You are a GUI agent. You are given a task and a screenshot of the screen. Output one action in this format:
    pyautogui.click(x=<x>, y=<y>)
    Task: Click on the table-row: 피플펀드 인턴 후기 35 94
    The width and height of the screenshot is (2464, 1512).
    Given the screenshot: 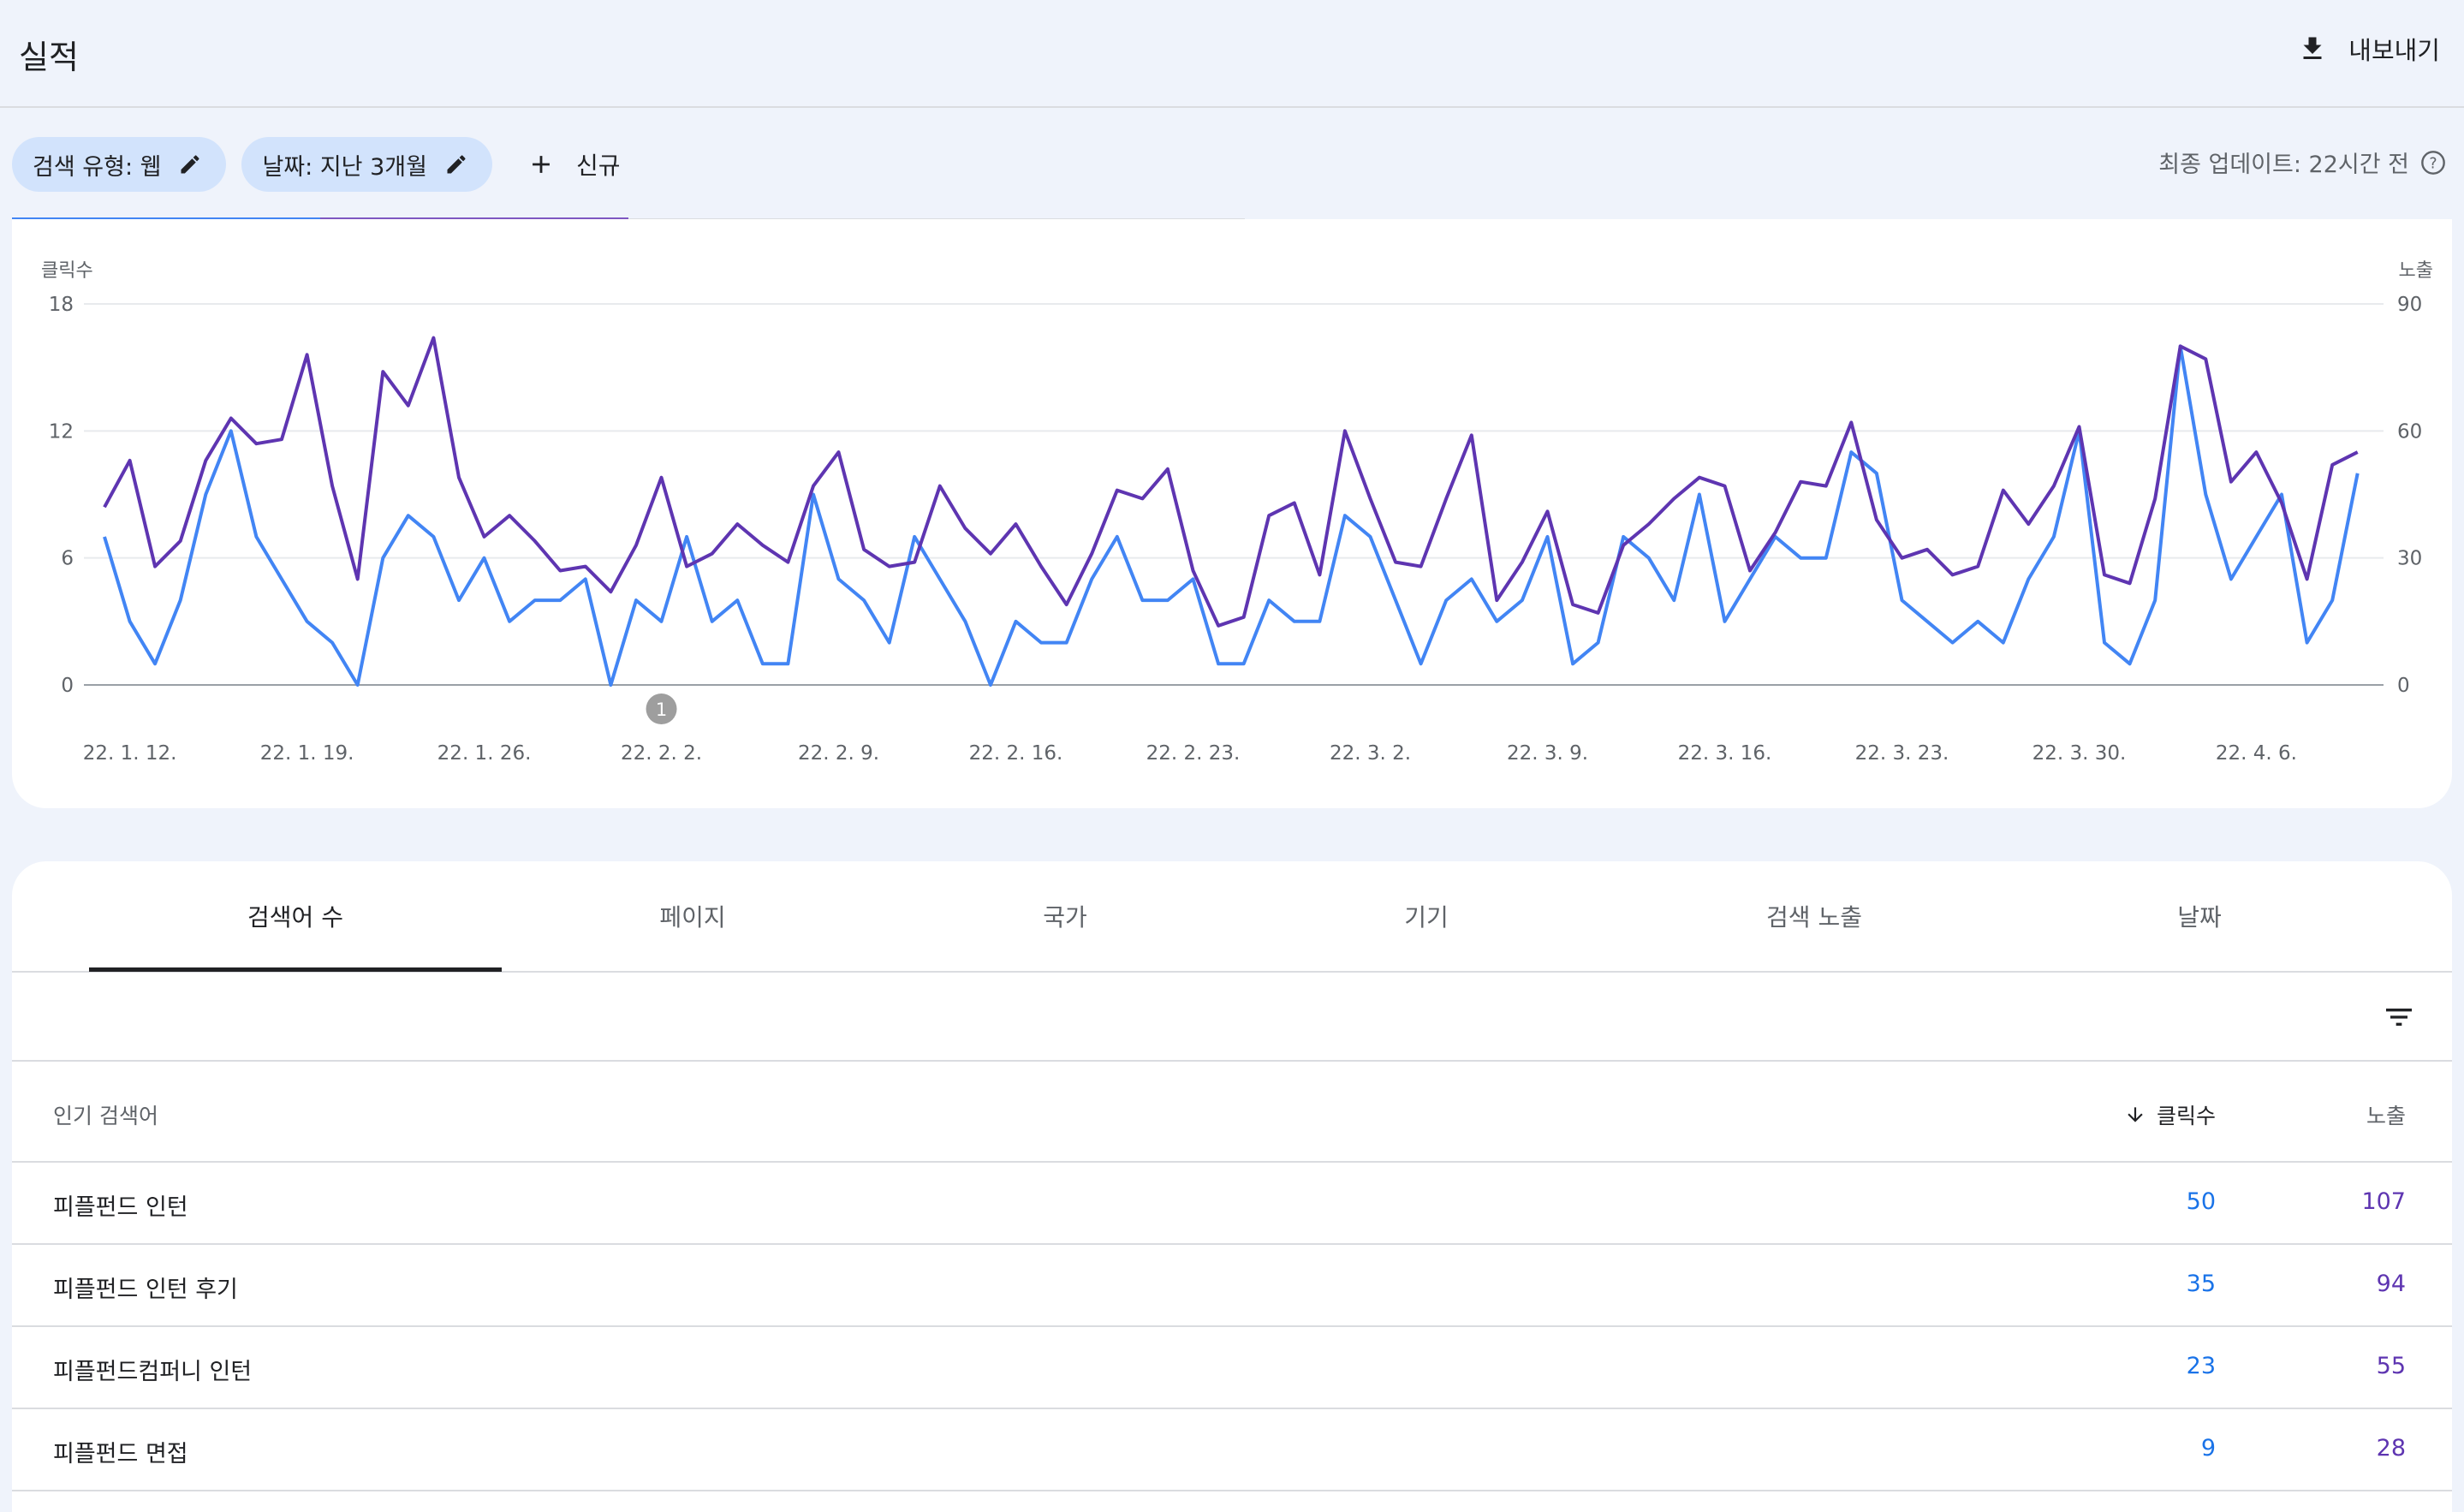 What is the action you would take?
    pyautogui.click(x=1232, y=1286)
    